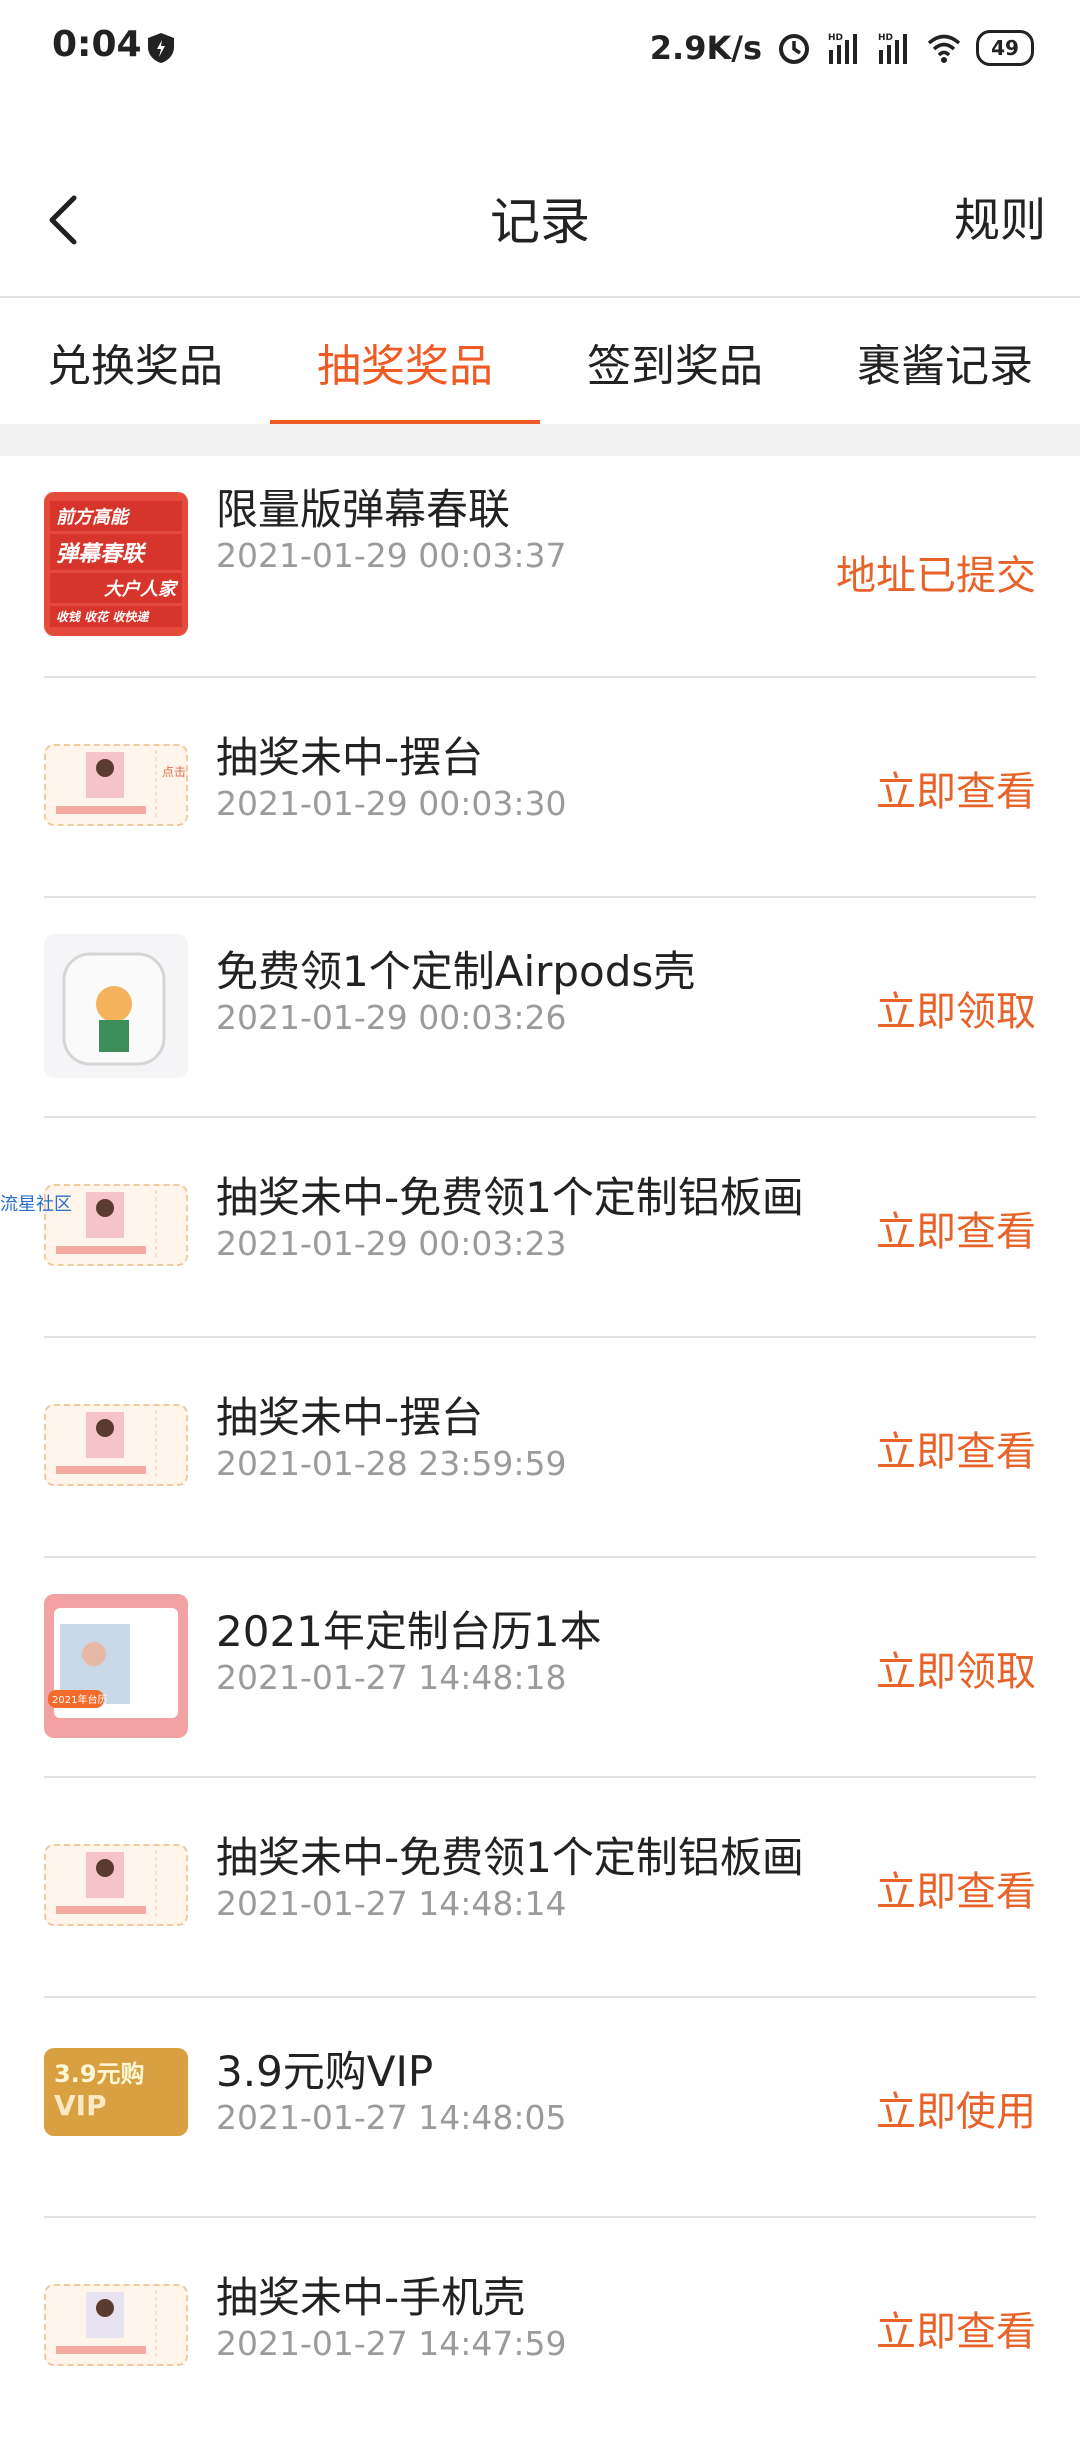 The width and height of the screenshot is (1080, 2438). Describe the element at coordinates (705, 48) in the screenshot. I see `network-speed: 2.9K/s` at that location.